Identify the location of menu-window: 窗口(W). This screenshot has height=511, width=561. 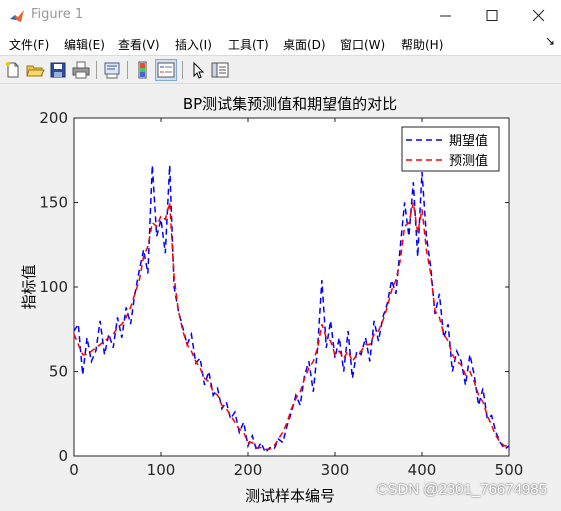
(362, 44).